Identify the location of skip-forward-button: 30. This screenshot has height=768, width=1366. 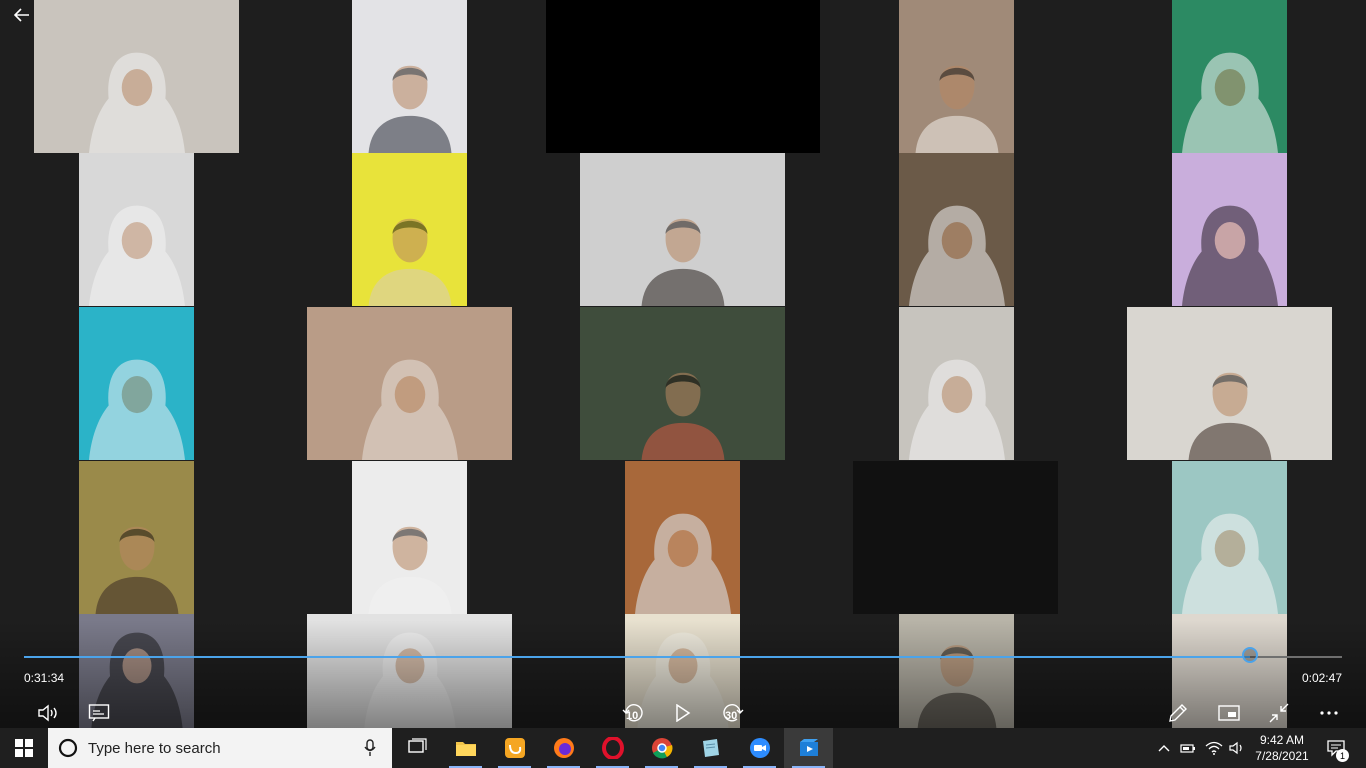
(733, 713).